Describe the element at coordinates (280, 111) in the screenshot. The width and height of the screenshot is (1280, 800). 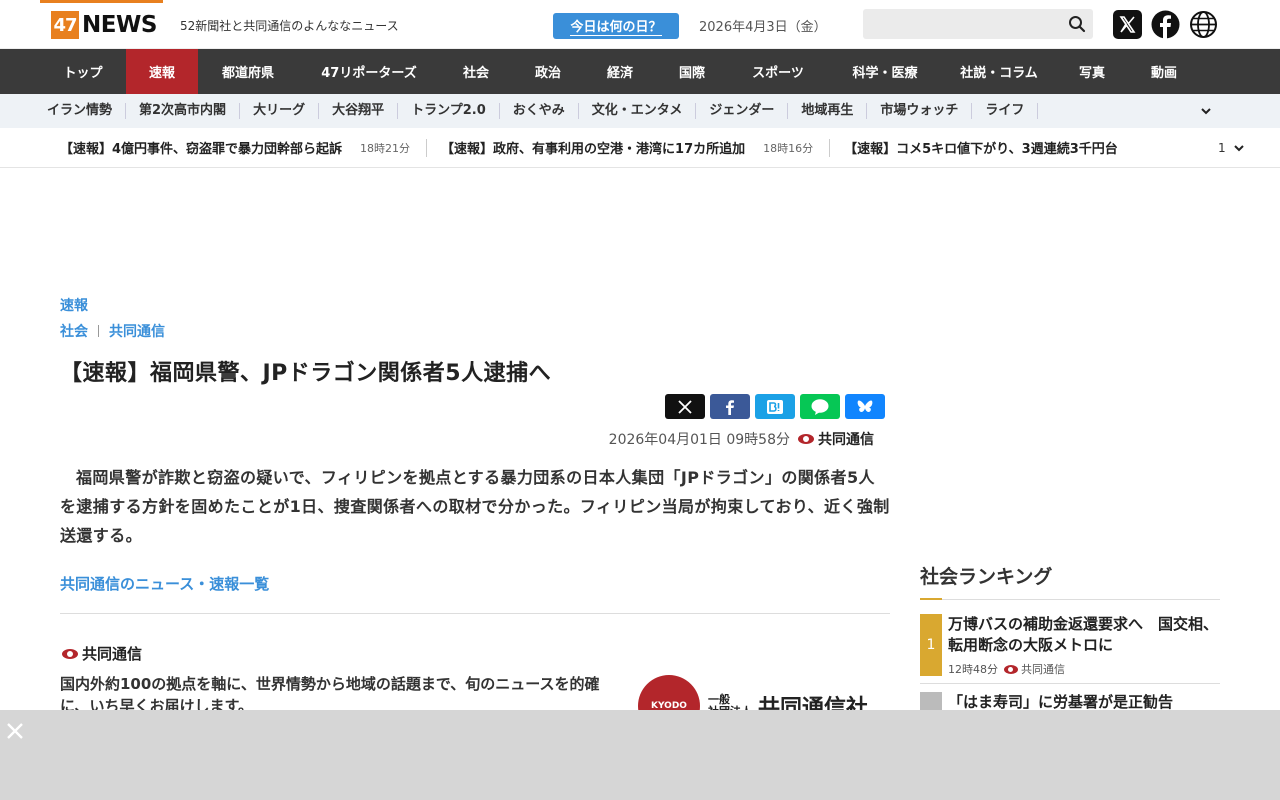
I see `topic-item: 大リーグ` at that location.